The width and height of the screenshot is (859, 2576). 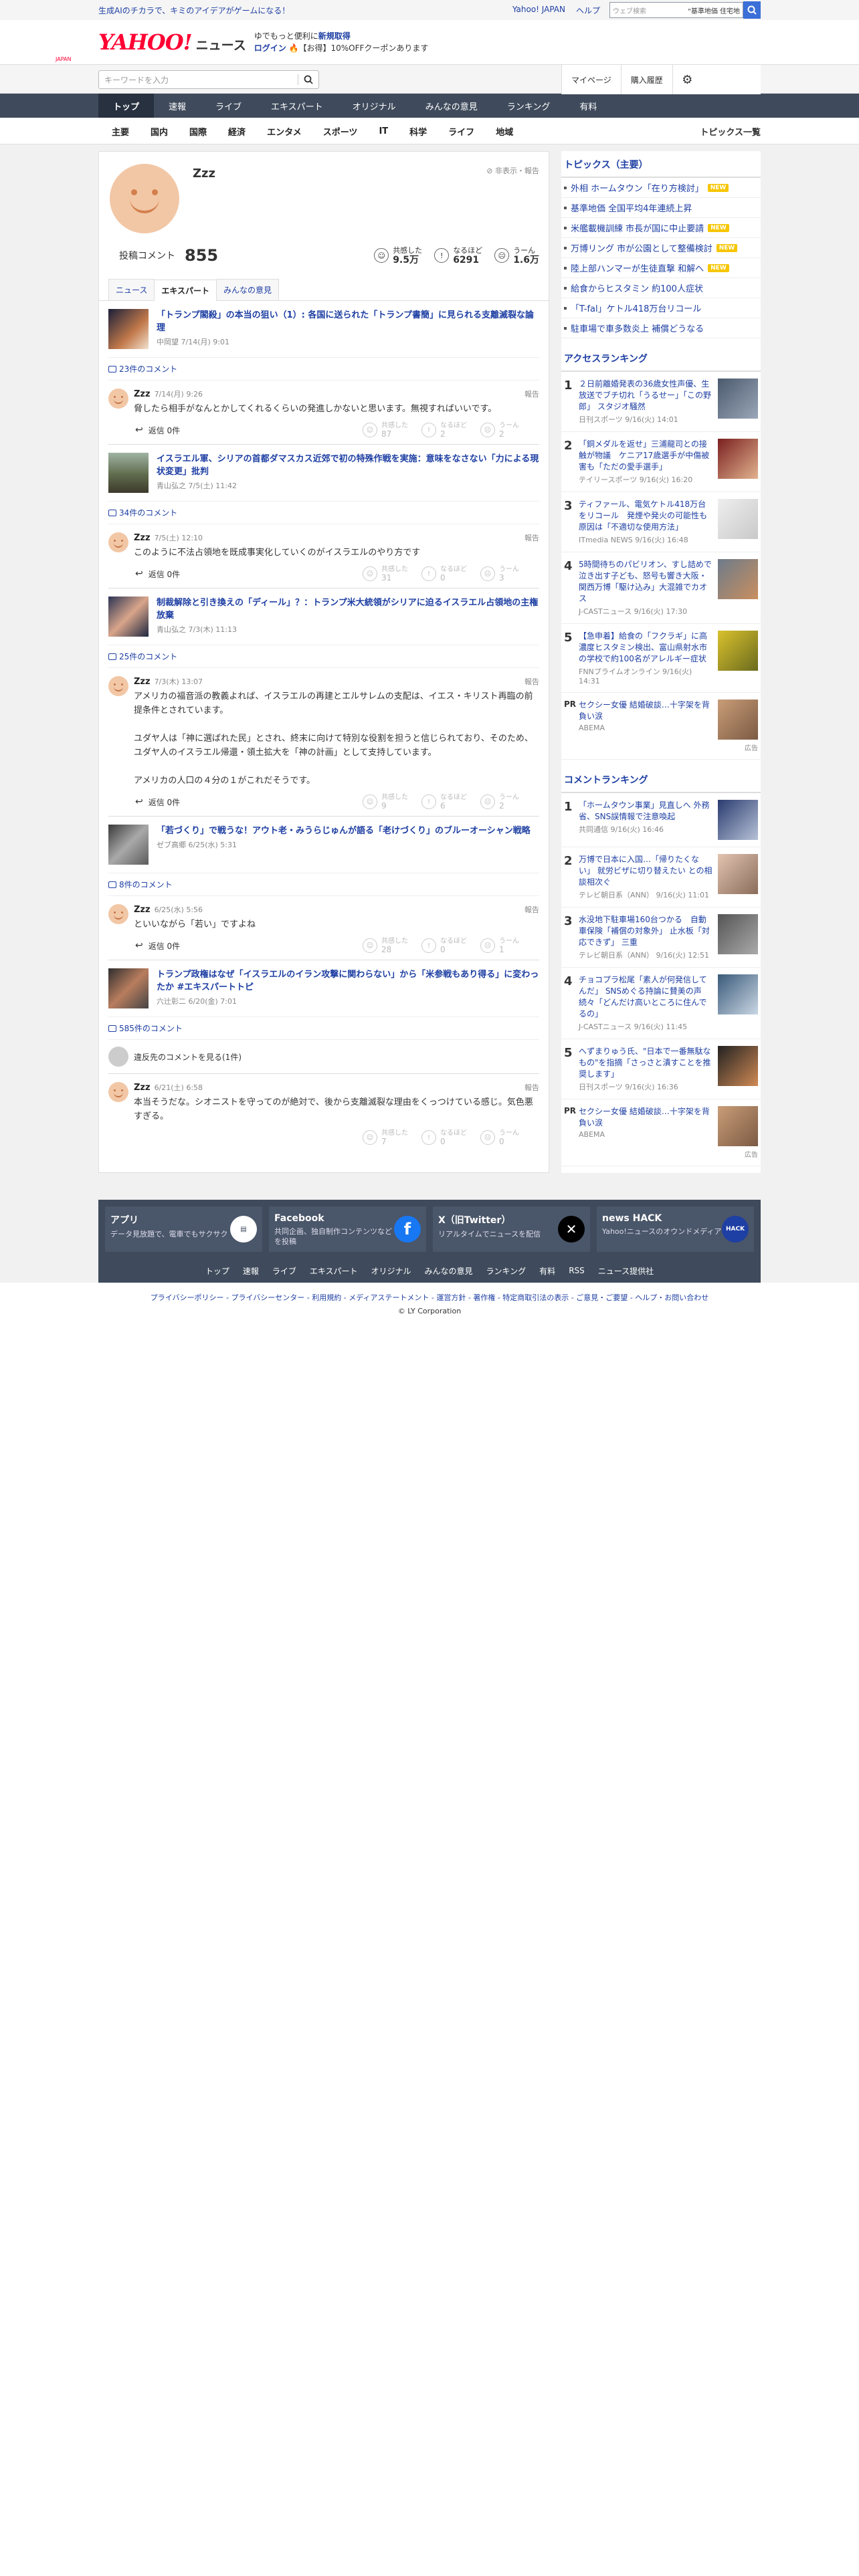 I want to click on mypage-link: マイページ, so click(x=591, y=80).